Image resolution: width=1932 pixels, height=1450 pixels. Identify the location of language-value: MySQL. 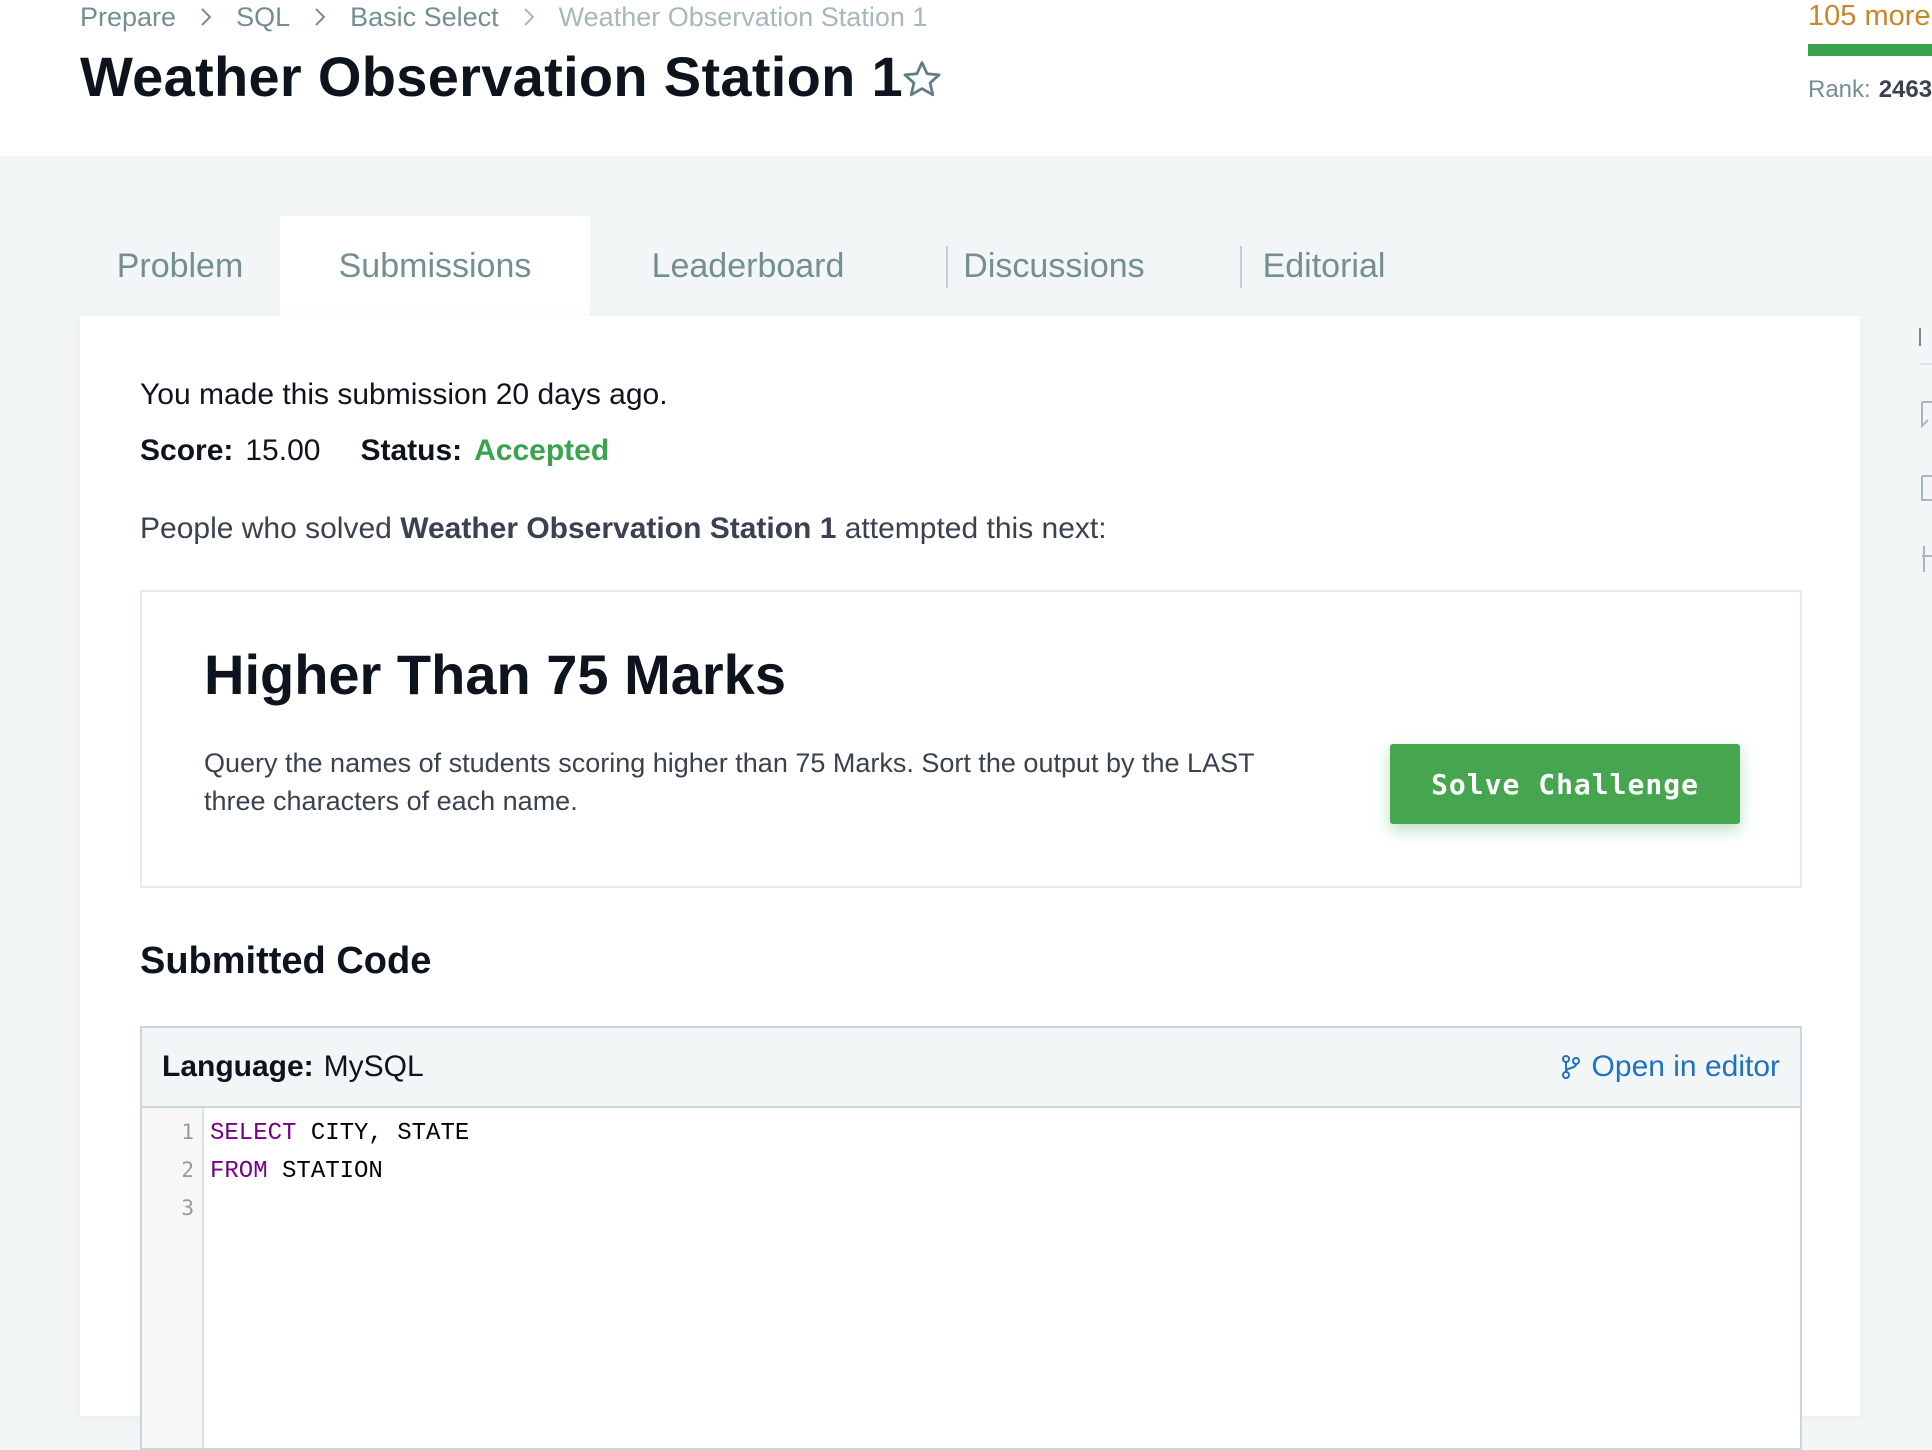
(373, 1066).